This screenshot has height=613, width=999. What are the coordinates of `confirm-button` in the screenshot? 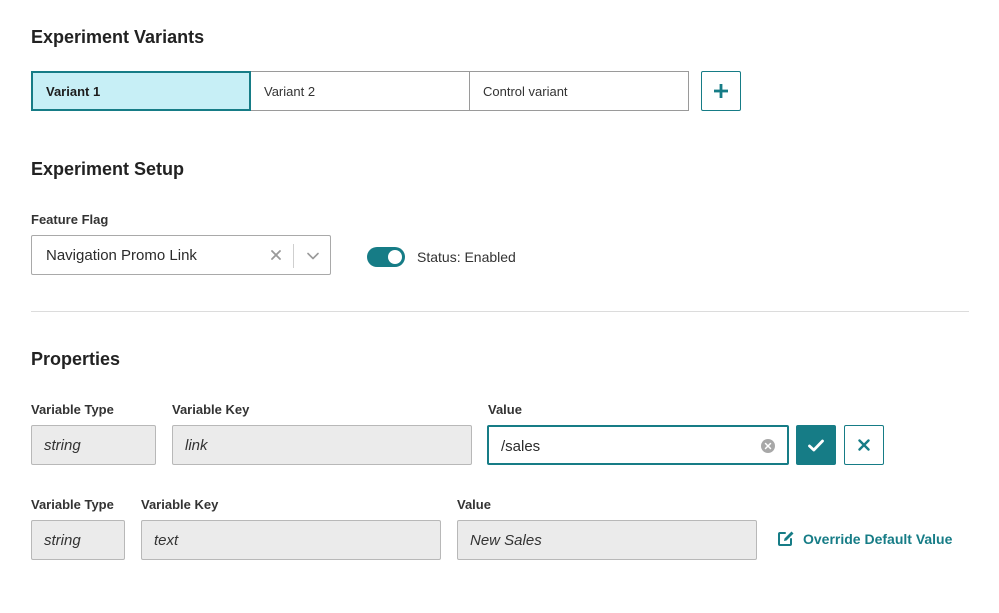 It's located at (816, 445).